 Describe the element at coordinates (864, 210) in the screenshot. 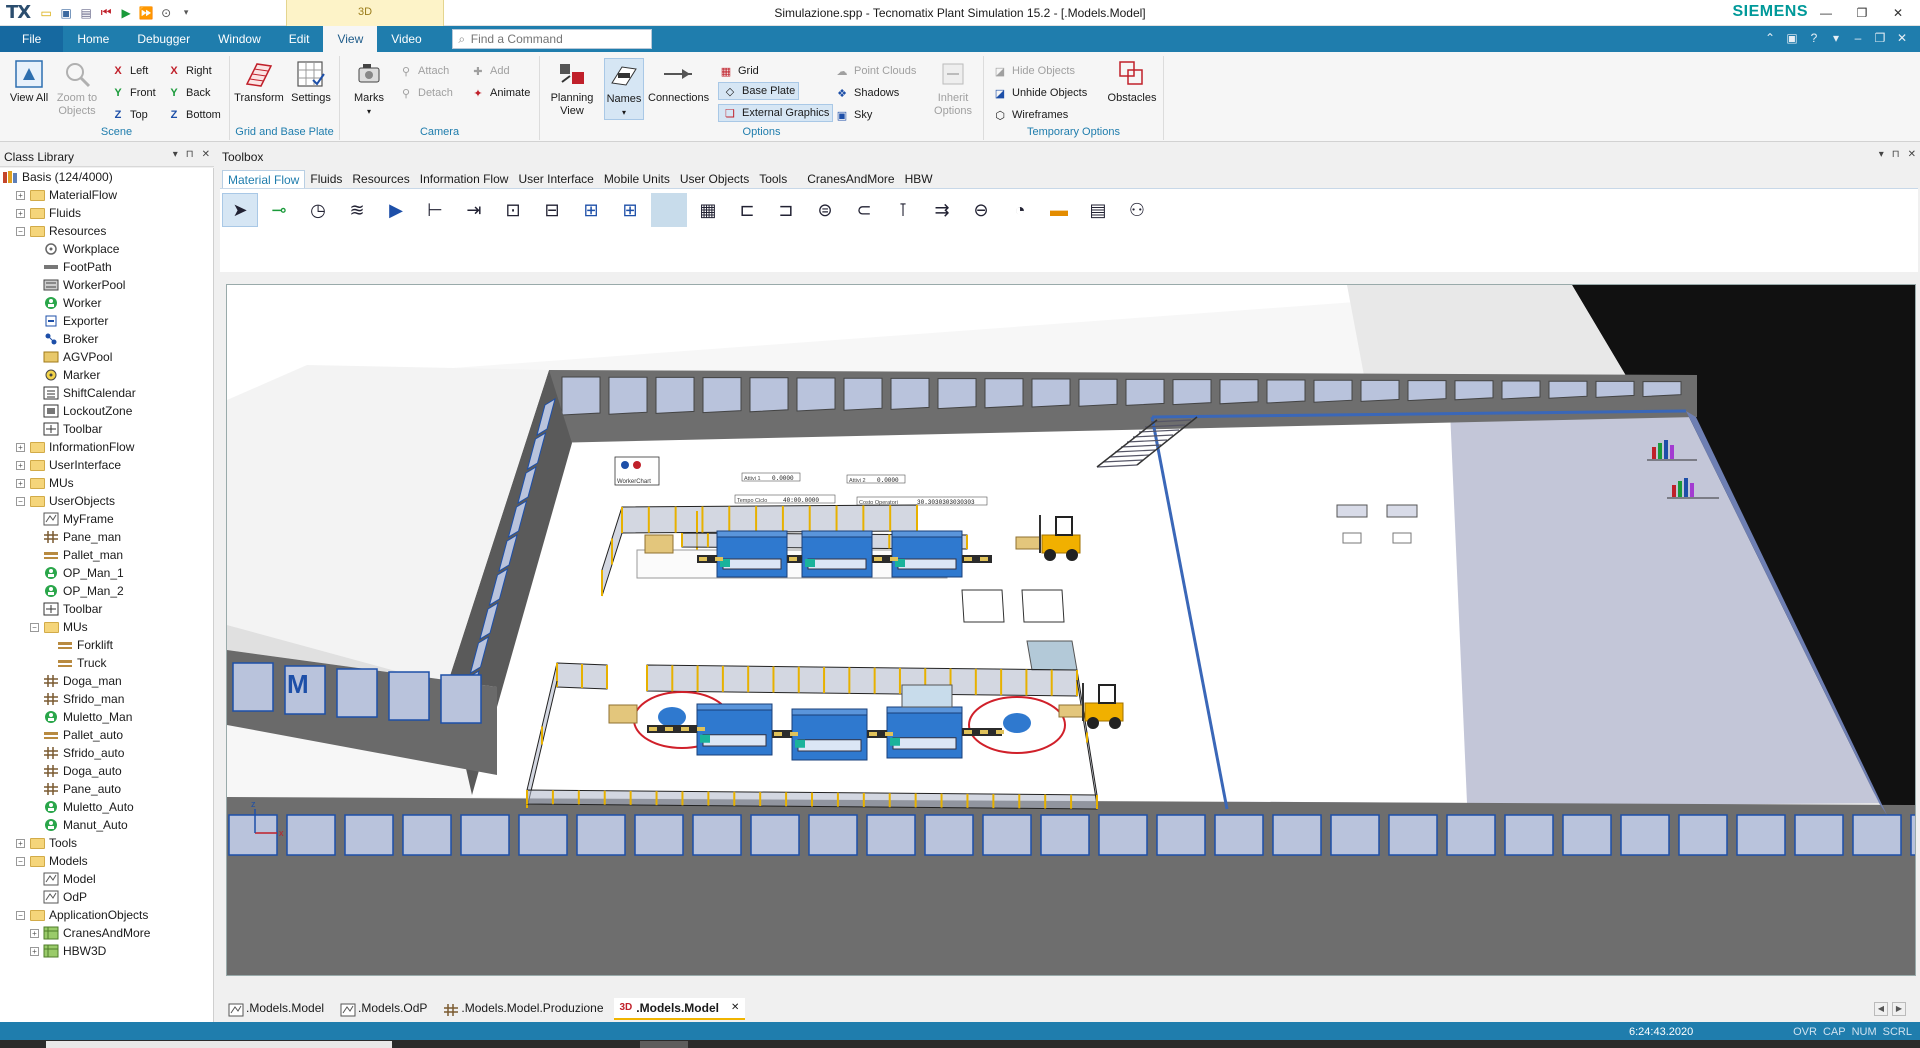

I see `line-icon: ⊂` at that location.